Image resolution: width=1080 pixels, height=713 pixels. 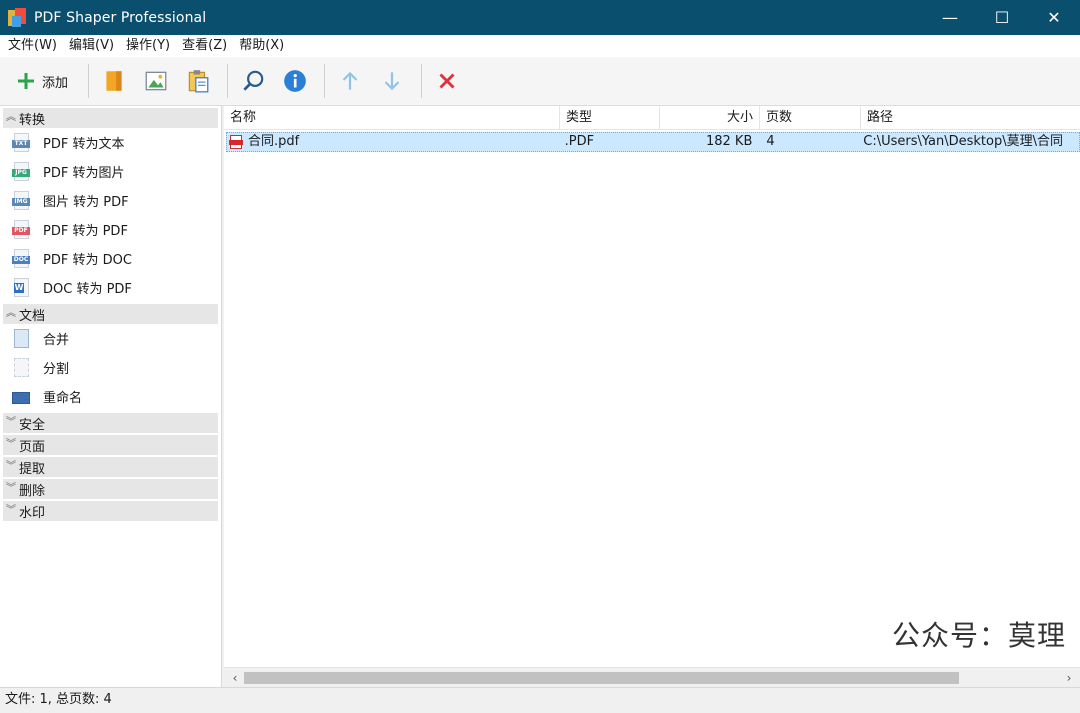 I want to click on minimize-button: —, so click(x=950, y=17).